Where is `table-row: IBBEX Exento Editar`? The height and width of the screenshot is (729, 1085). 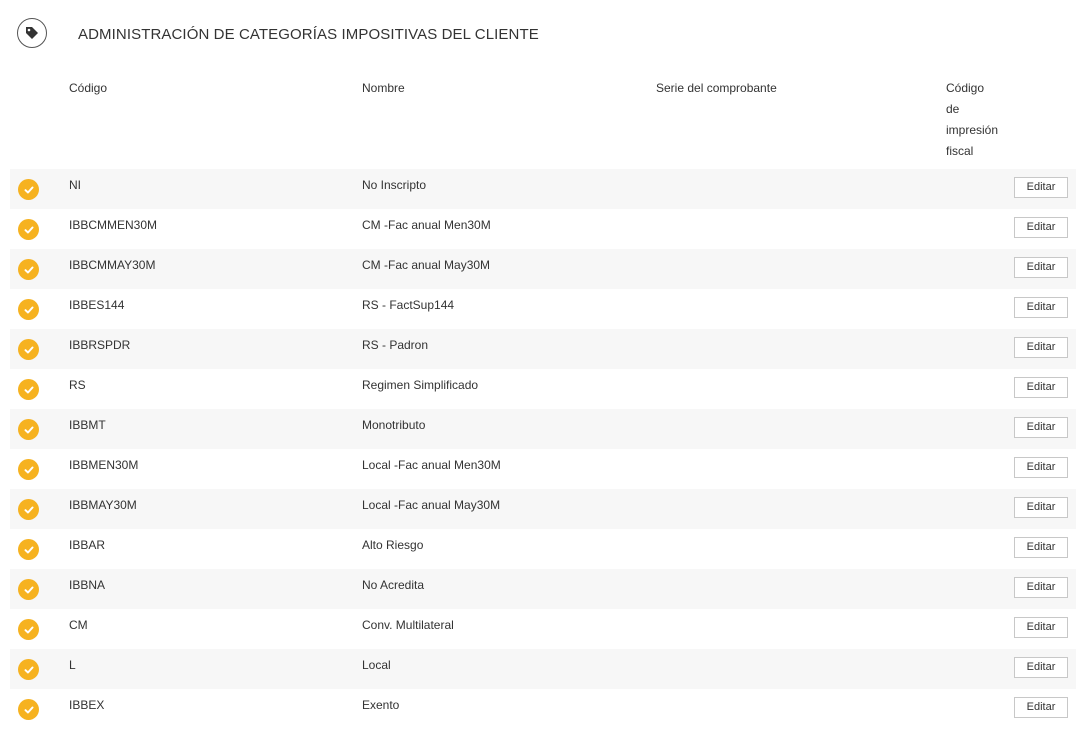 table-row: IBBEX Exento Editar is located at coordinates (543, 709).